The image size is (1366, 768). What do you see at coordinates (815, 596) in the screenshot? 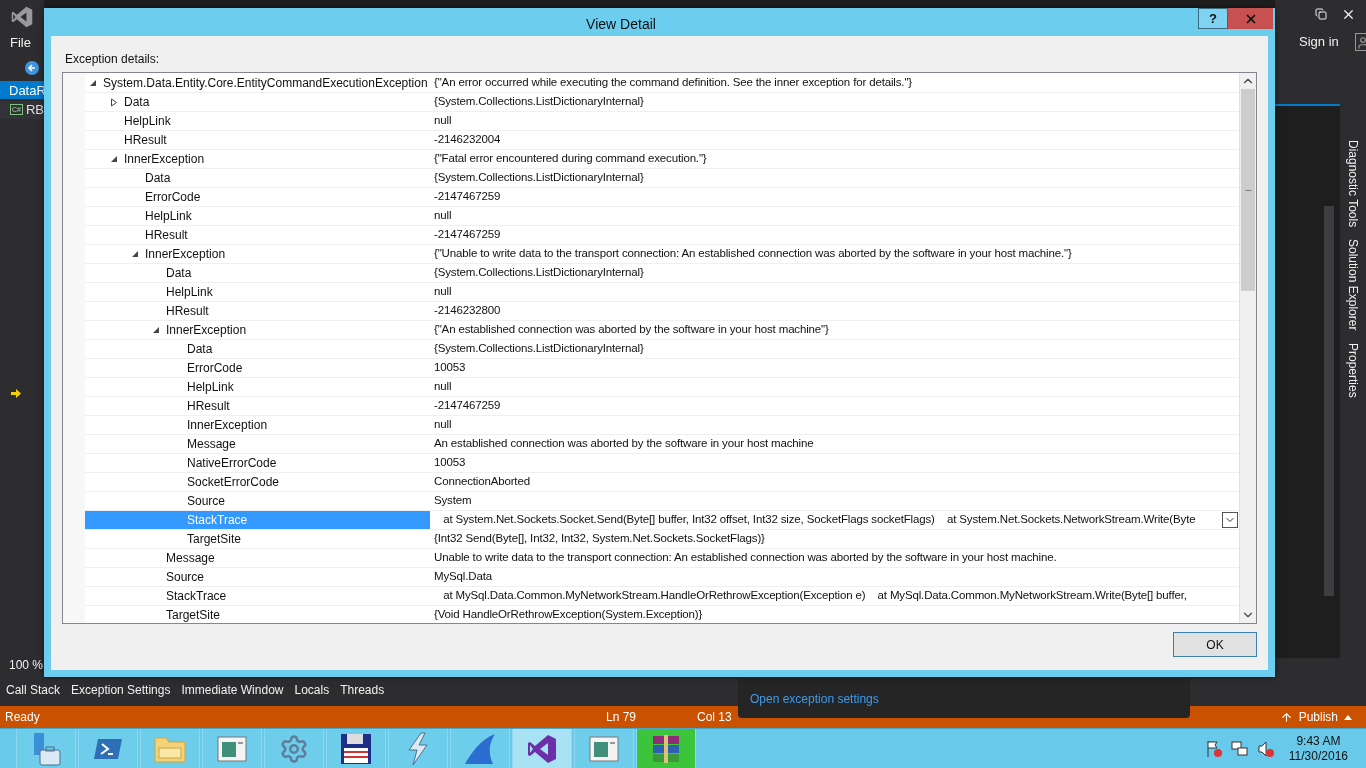
I see `property-value: at MySql.Data.Common.MyNetworkStream.HandleOrRethrowException(Exception e) at MySql.Data.Common.MyNetworkStream.Write(Byte[] buffer,` at bounding box center [815, 596].